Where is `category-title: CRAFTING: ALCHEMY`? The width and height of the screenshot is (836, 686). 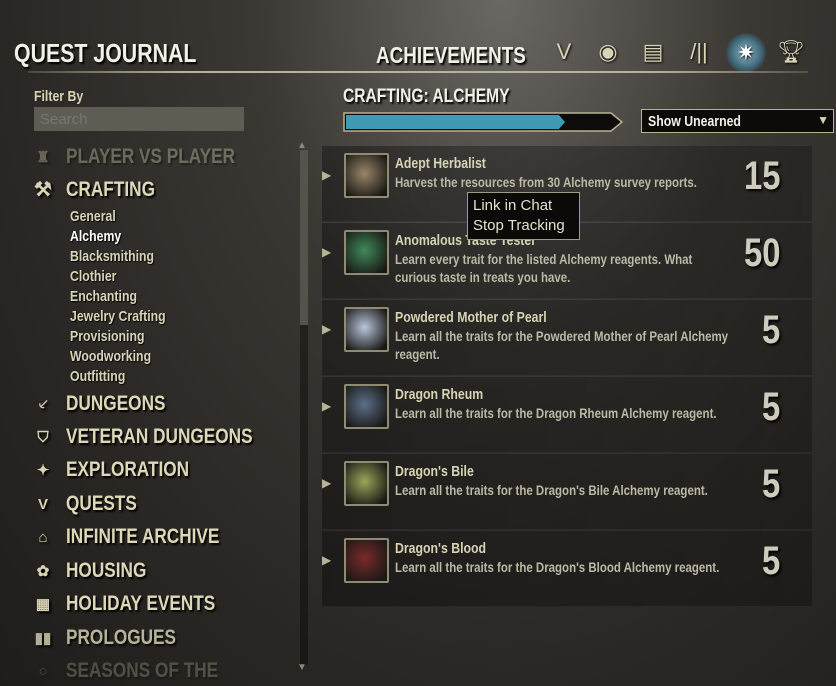 category-title: CRAFTING: ALCHEMY is located at coordinates (426, 96).